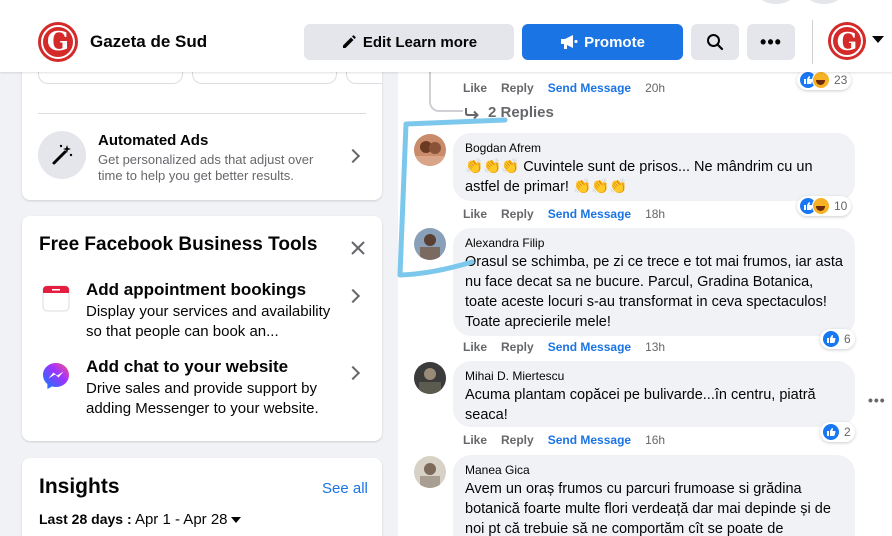 The width and height of the screenshot is (892, 536). Describe the element at coordinates (655, 214) in the screenshot. I see `comment-time: 18h` at that location.